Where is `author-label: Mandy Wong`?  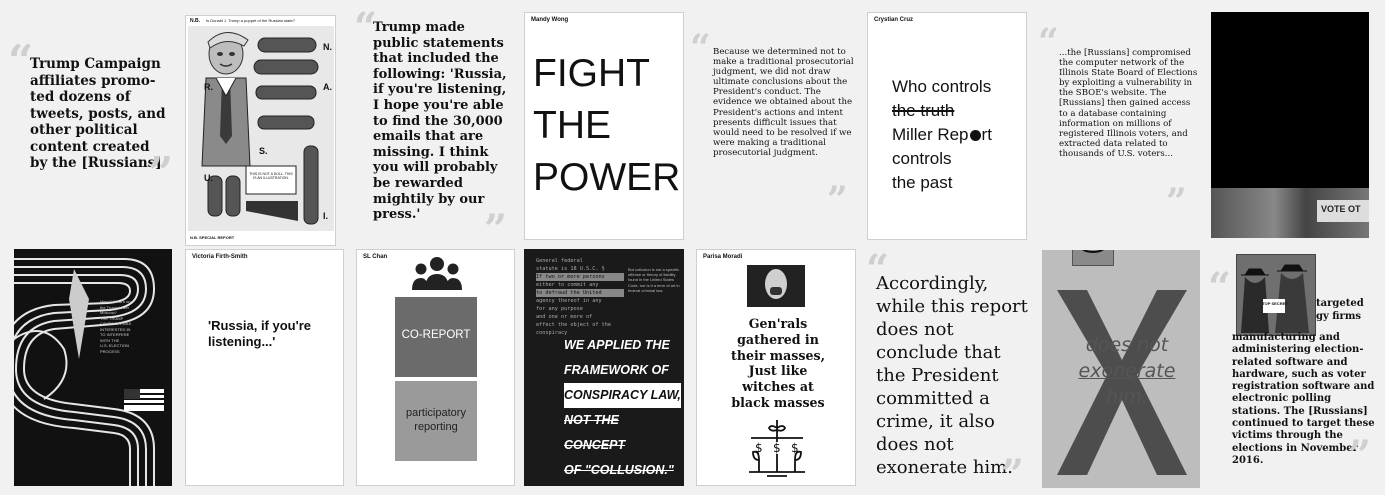
author-label: Mandy Wong is located at coordinates (550, 20).